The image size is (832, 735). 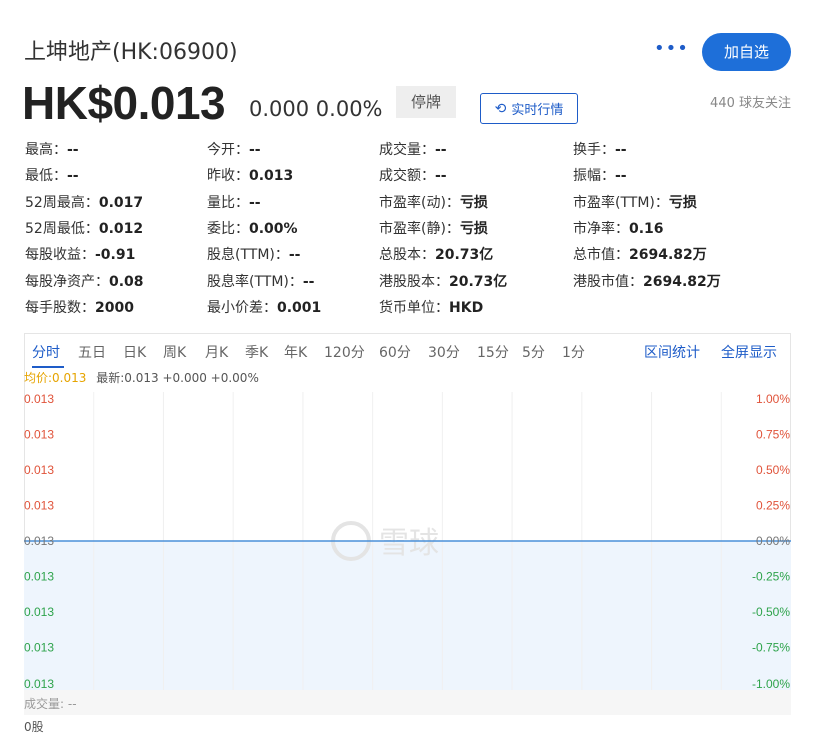 I want to click on stat-value: HKD, so click(x=466, y=307).